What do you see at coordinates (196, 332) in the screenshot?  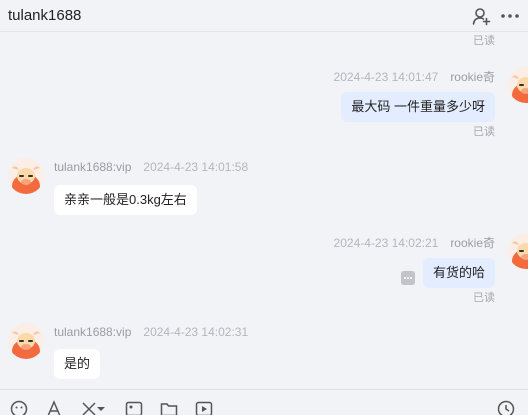 I see `message-time: 2024-4-23 14:02:31` at bounding box center [196, 332].